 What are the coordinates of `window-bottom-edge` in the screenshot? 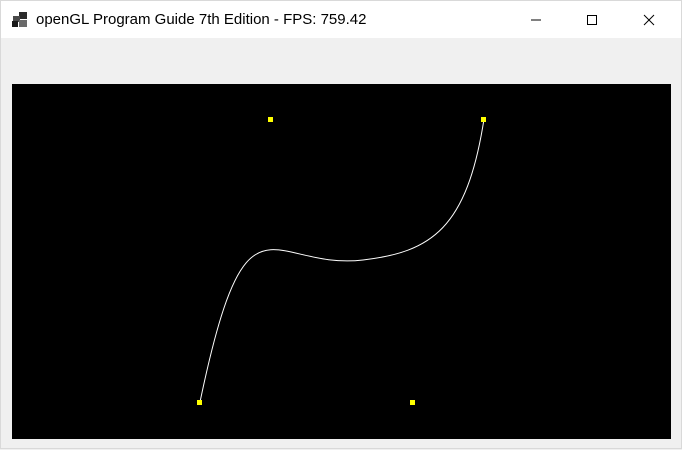 It's located at (341, 444).